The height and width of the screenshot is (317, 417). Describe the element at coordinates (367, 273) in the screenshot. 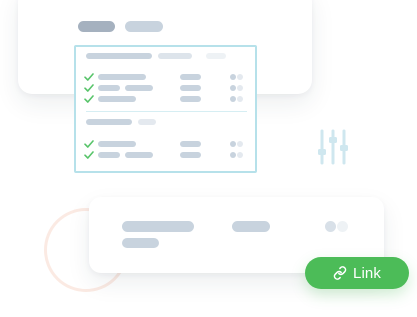

I see `link-button-label: Link` at that location.